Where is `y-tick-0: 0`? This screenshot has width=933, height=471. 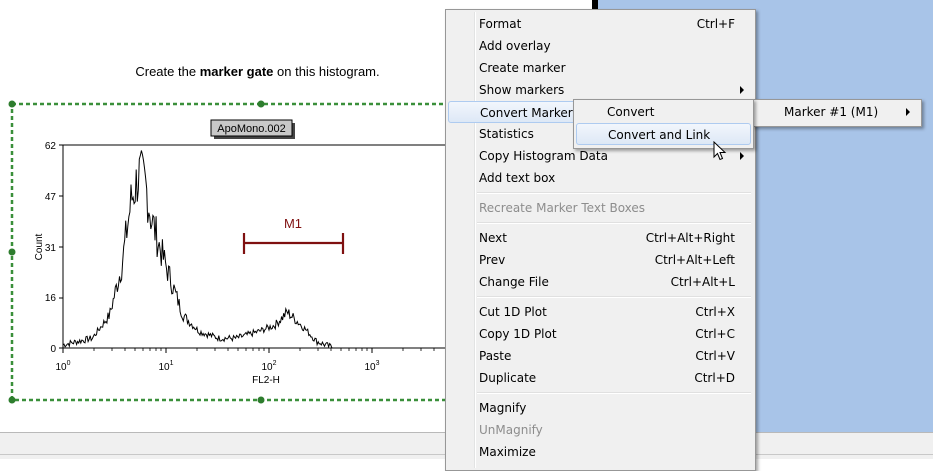
y-tick-0: 0 is located at coordinates (53, 349).